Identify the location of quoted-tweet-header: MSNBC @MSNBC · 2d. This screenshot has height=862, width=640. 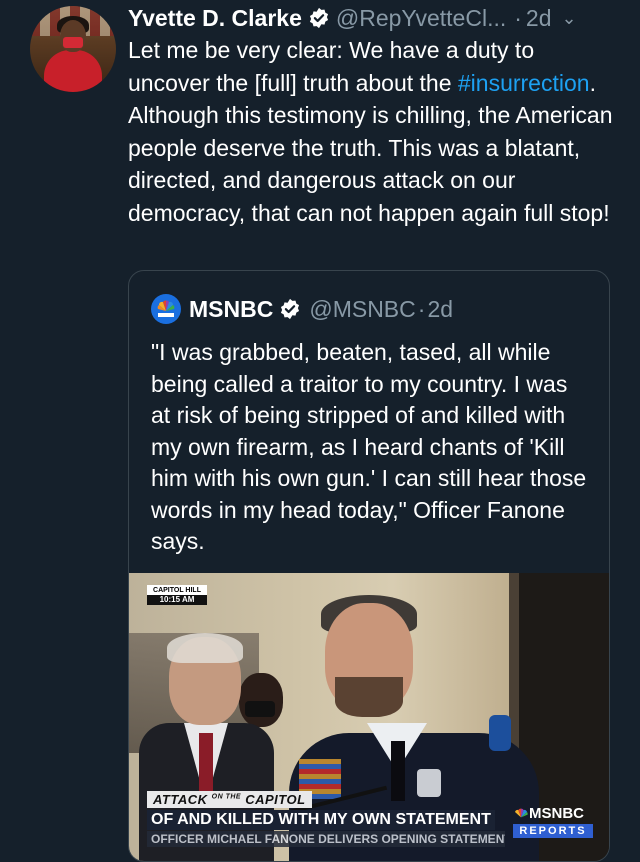
(302, 309).